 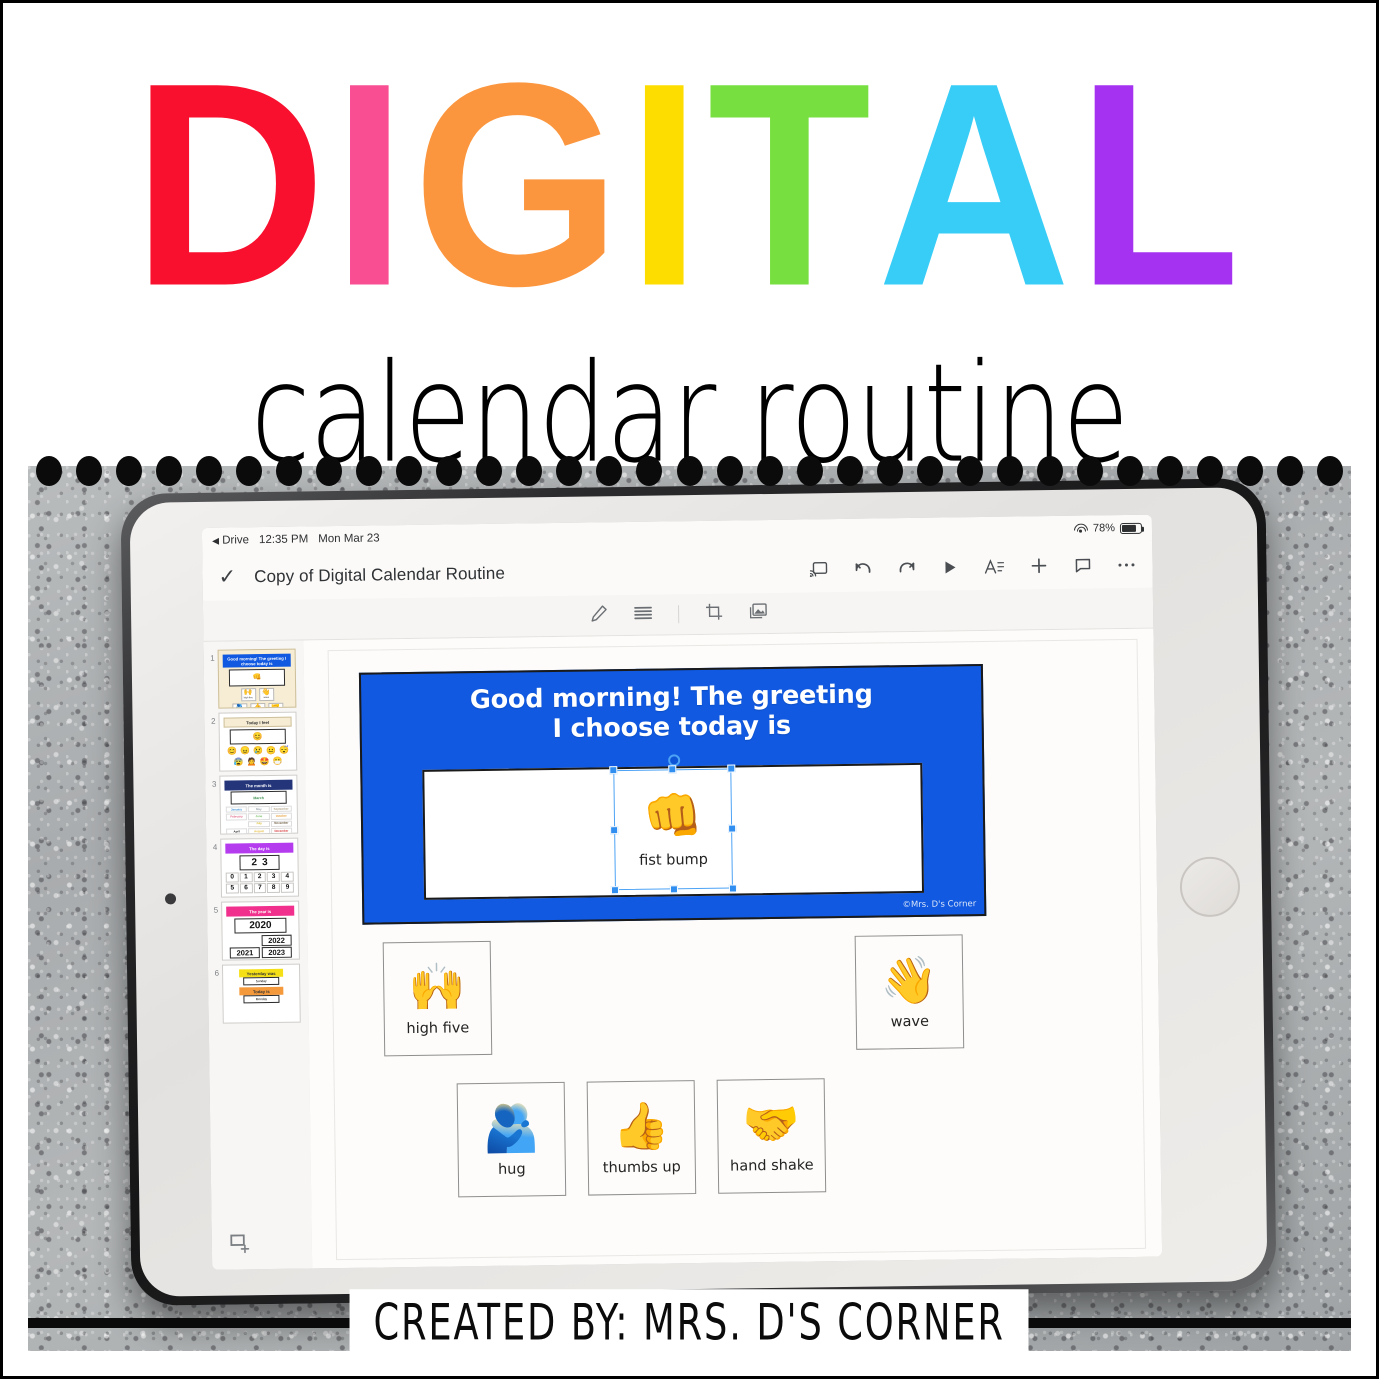 I want to click on redo-icon, so click(x=906, y=567).